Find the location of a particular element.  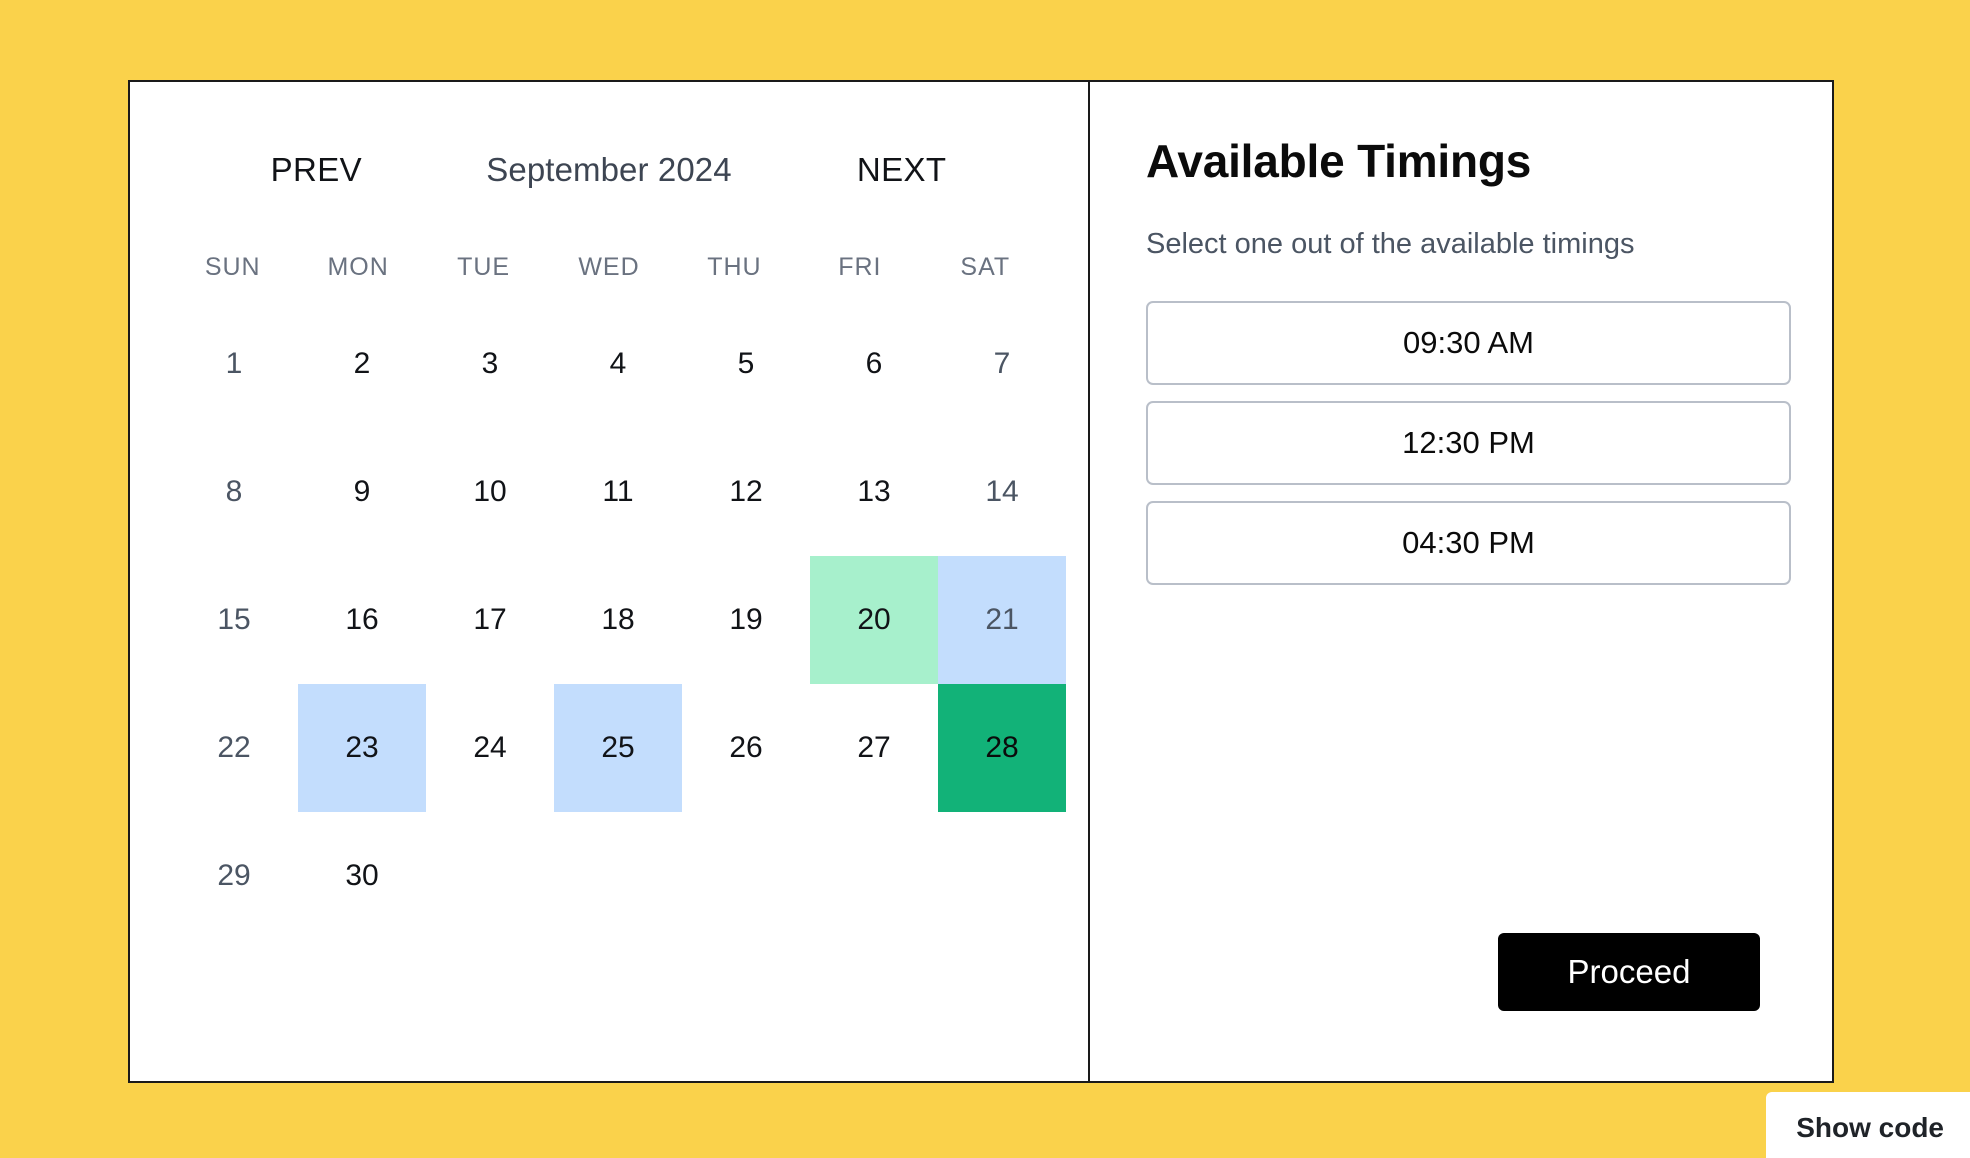

calendar-day-chip: 8 is located at coordinates (234, 492).